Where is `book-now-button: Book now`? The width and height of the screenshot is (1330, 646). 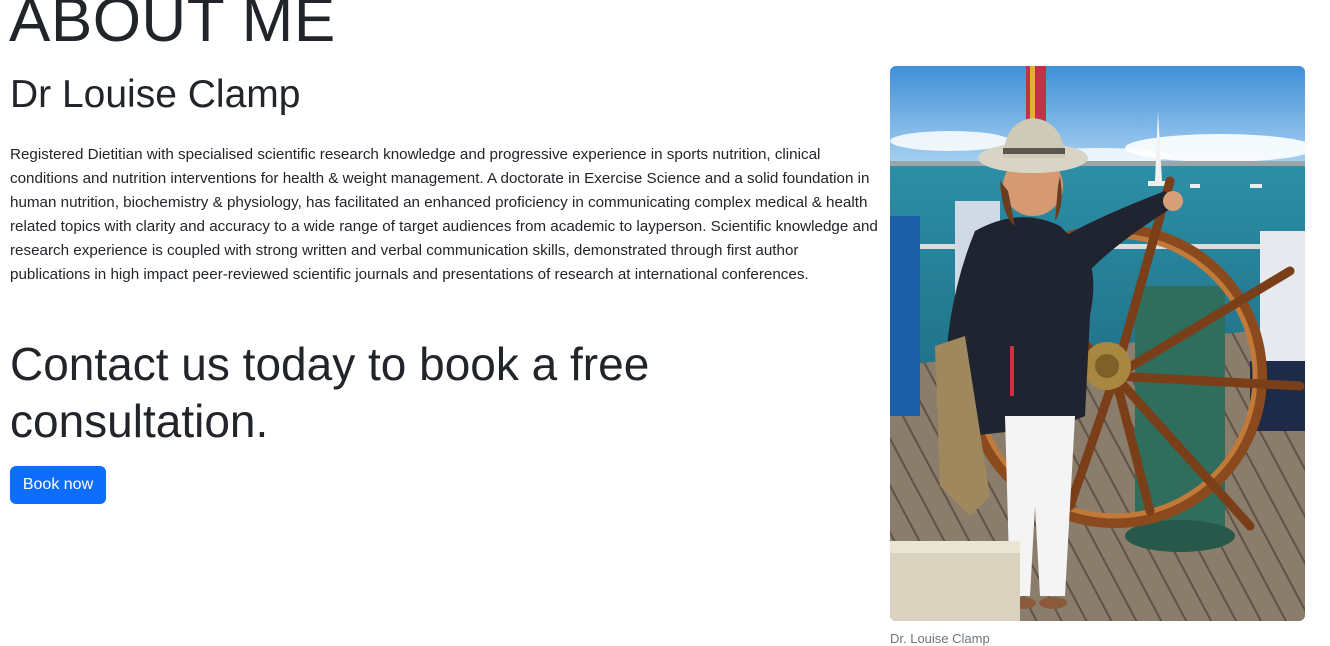
book-now-button: Book now is located at coordinates (58, 485).